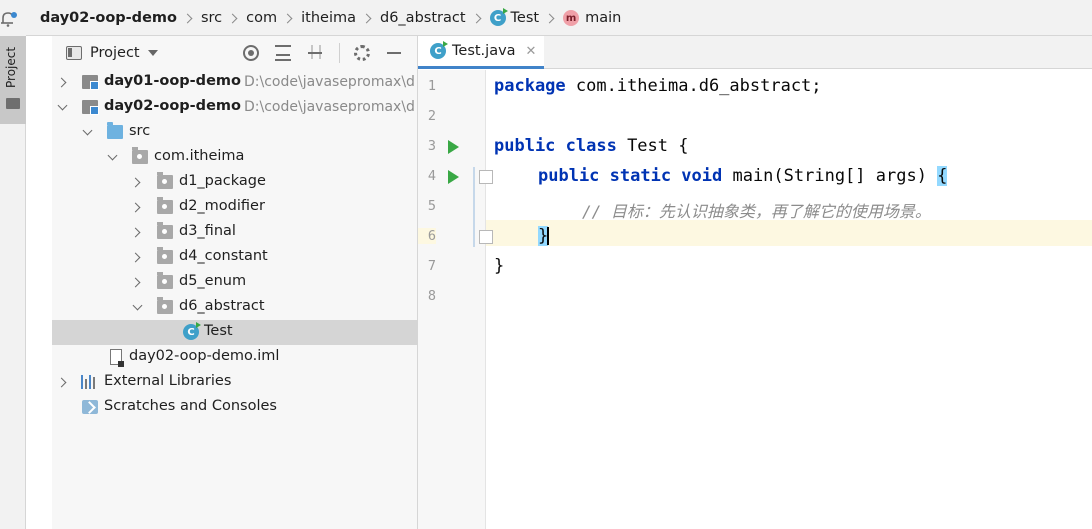 The width and height of the screenshot is (1092, 529). What do you see at coordinates (218, 331) in the screenshot?
I see `tree-item-label: Test` at bounding box center [218, 331].